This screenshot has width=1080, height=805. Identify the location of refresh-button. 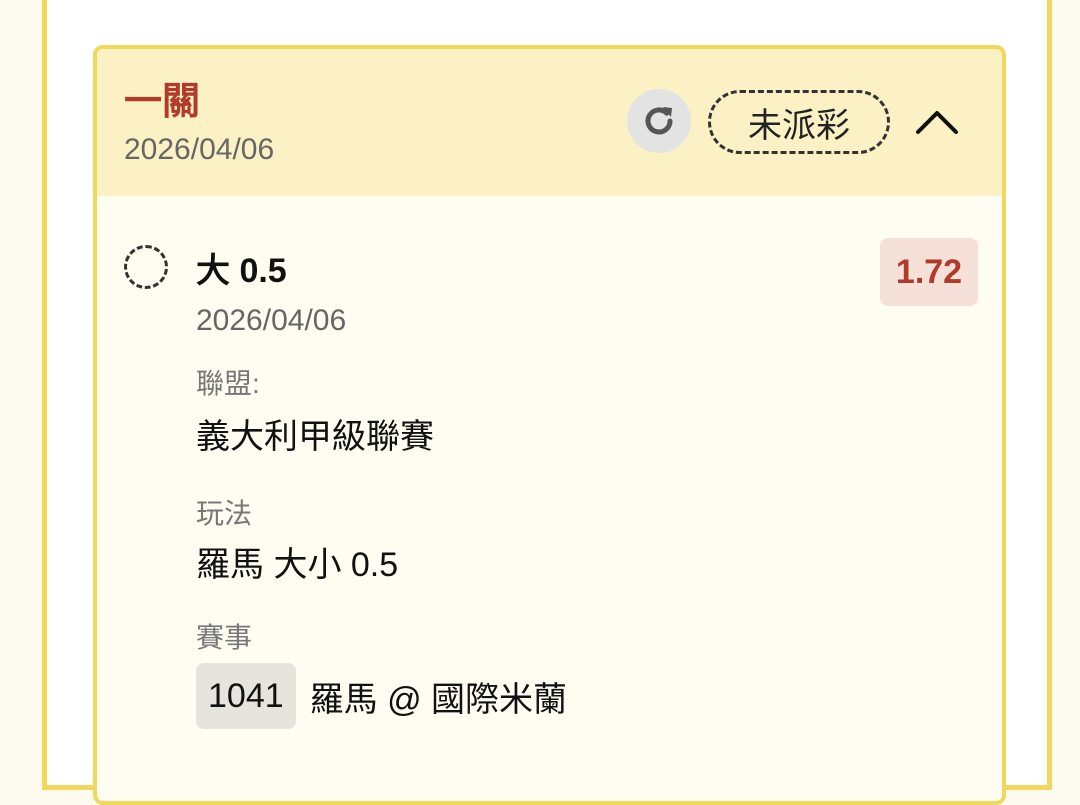
(659, 121).